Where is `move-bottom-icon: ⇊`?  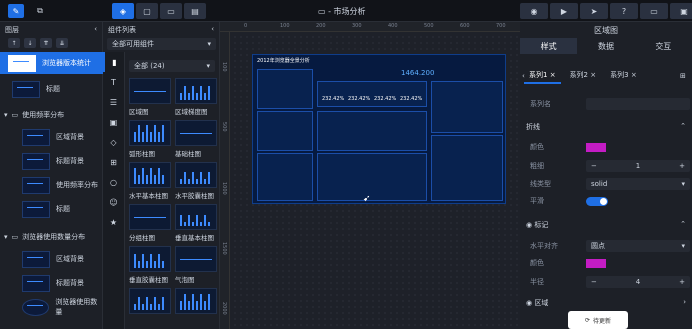 move-bottom-icon: ⇊ is located at coordinates (62, 43).